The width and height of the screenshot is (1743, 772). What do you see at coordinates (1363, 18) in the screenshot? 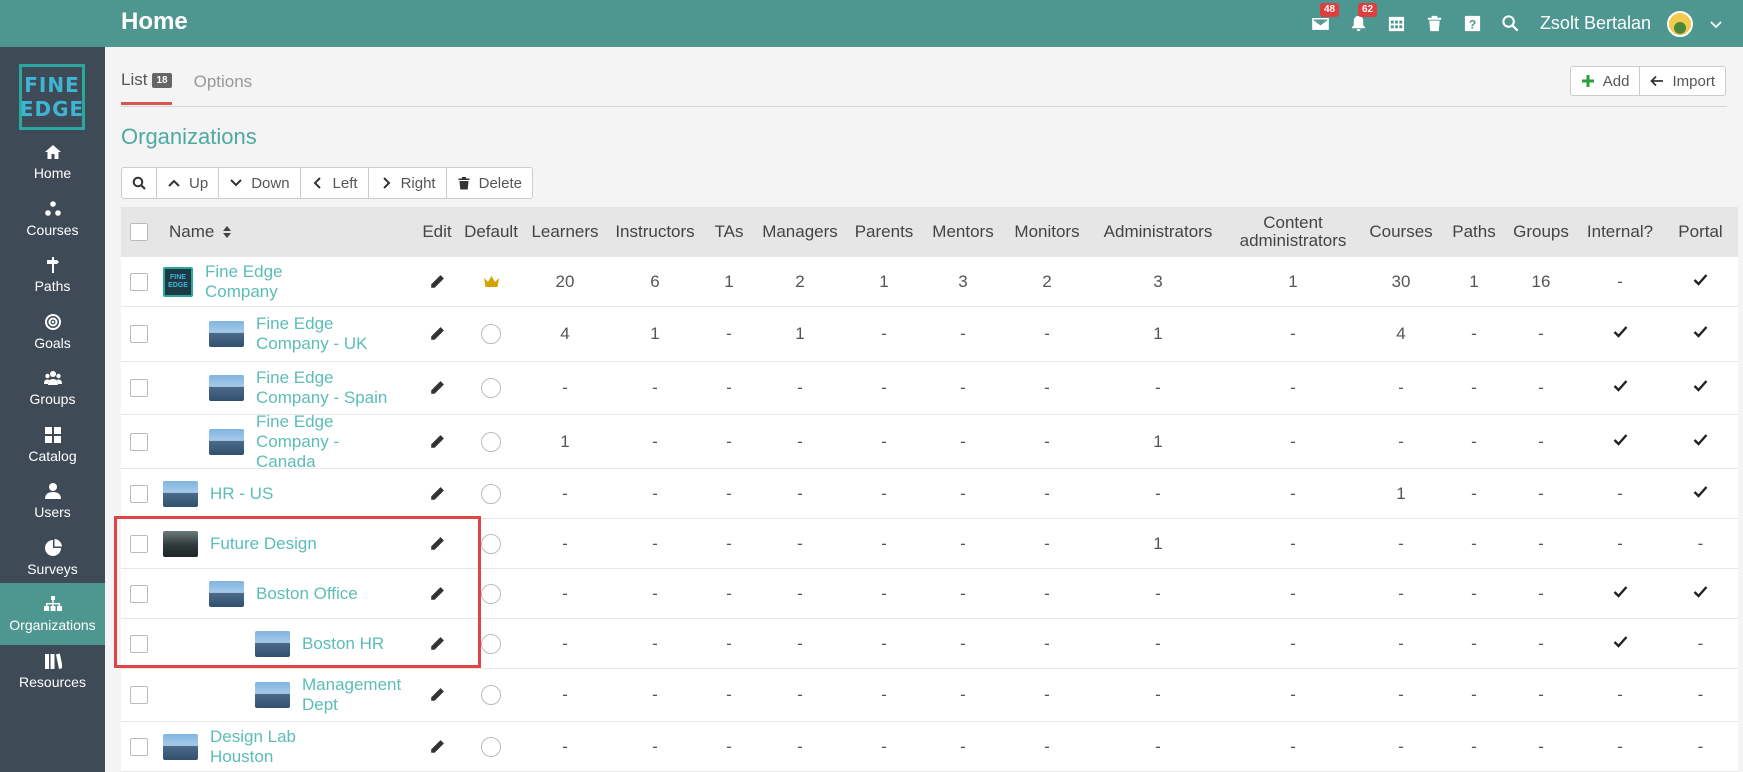
I see `notifications-icon: 62` at bounding box center [1363, 18].